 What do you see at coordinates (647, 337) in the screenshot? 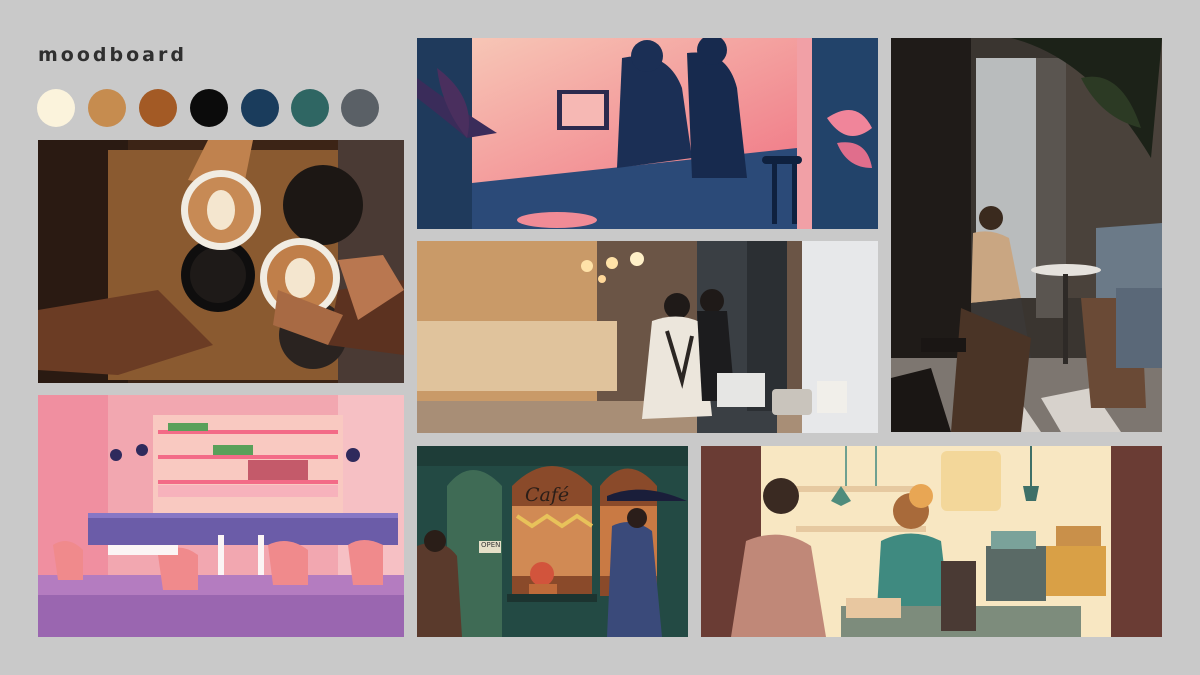
I see `photo-barista-counter` at bounding box center [647, 337].